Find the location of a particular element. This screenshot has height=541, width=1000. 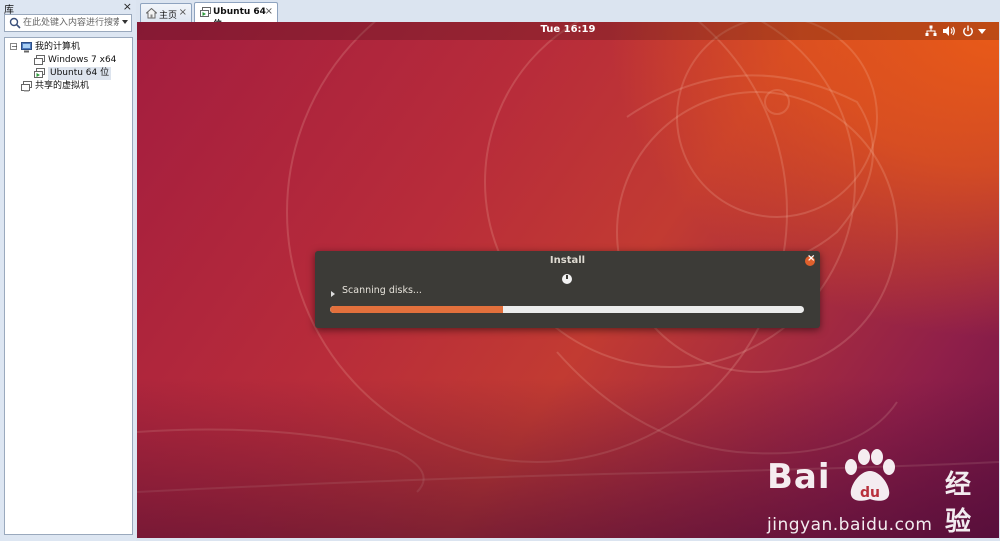

progress-fill is located at coordinates (416, 309).